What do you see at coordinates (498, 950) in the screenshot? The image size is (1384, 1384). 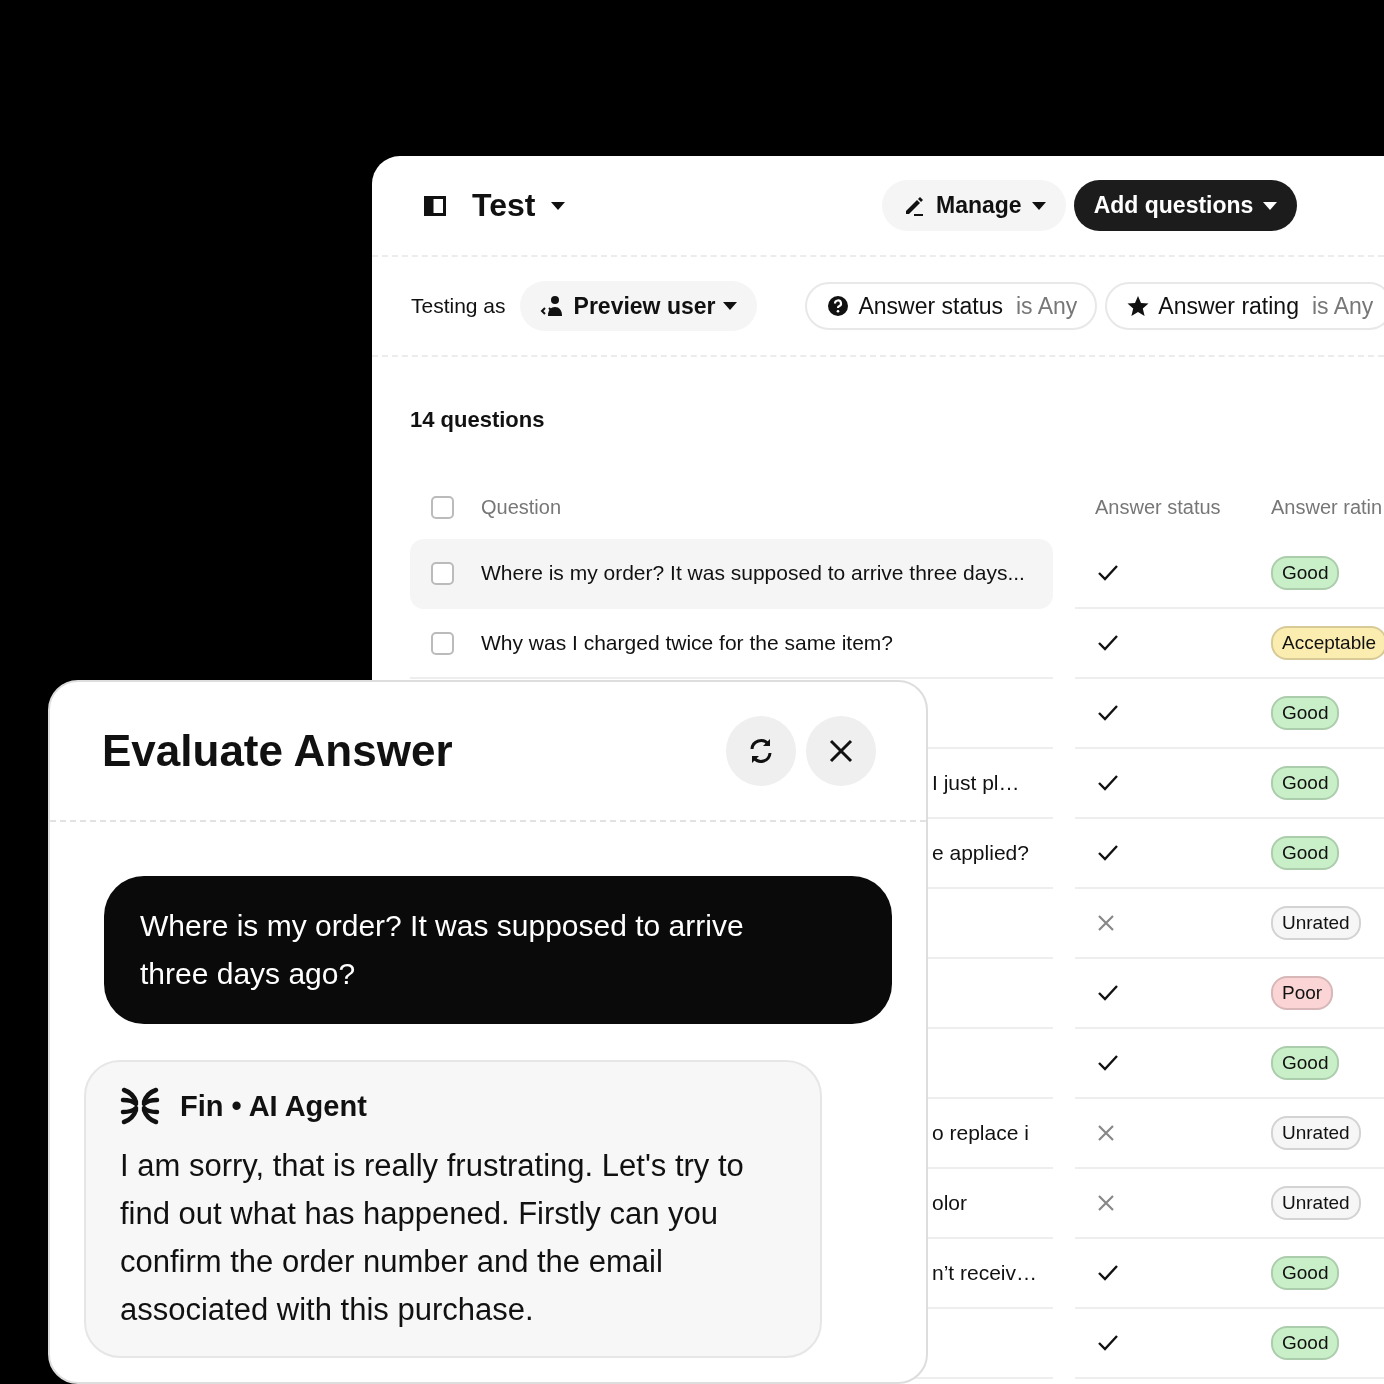 I see `question-bubble: Where is my order? It was supposed to arrive three days ago?` at bounding box center [498, 950].